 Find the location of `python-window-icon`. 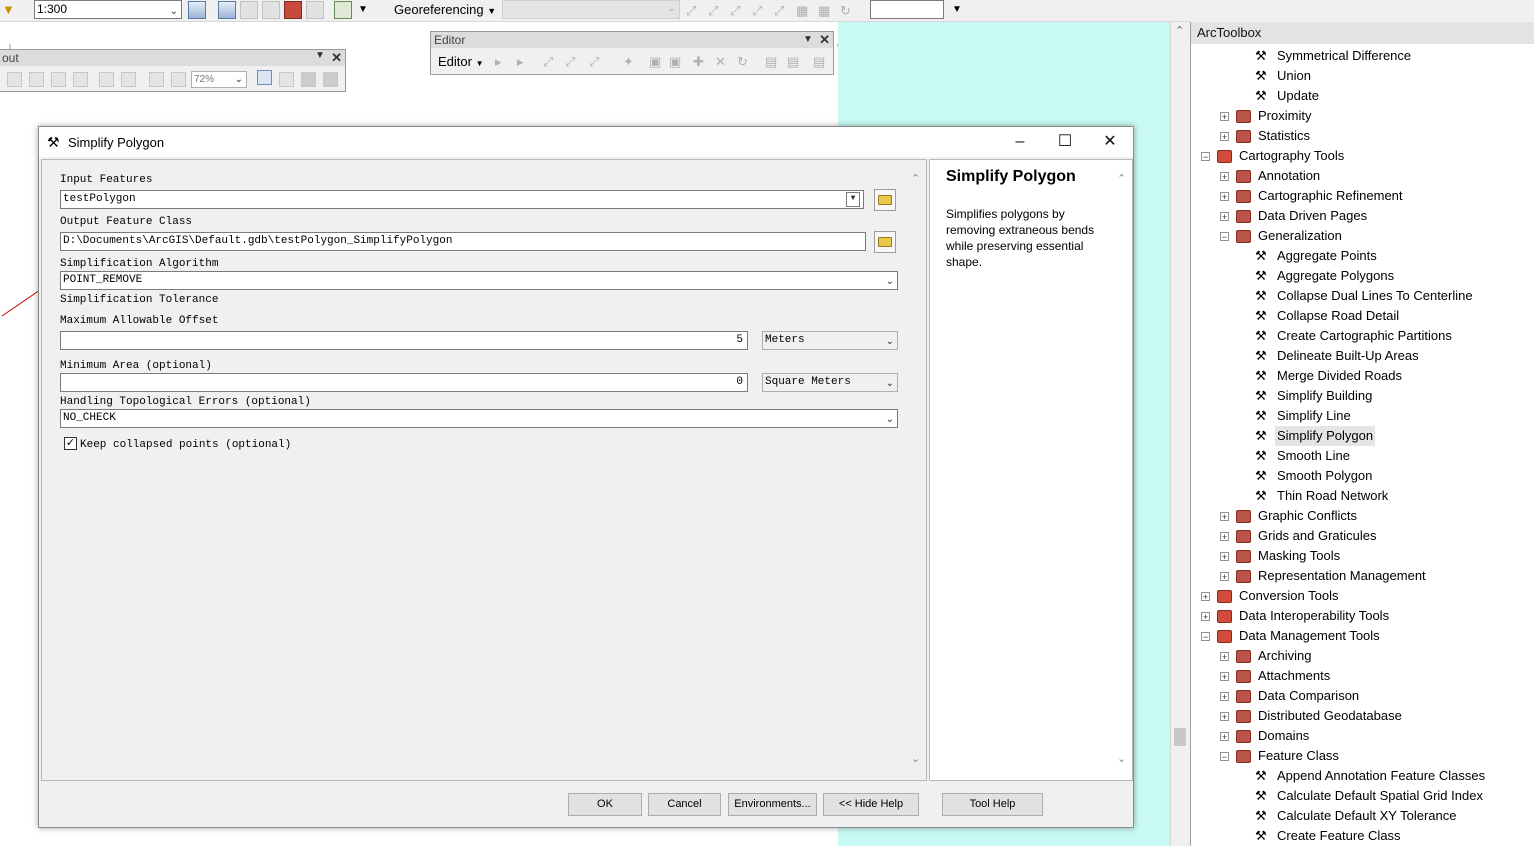

python-window-icon is located at coordinates (315, 10).